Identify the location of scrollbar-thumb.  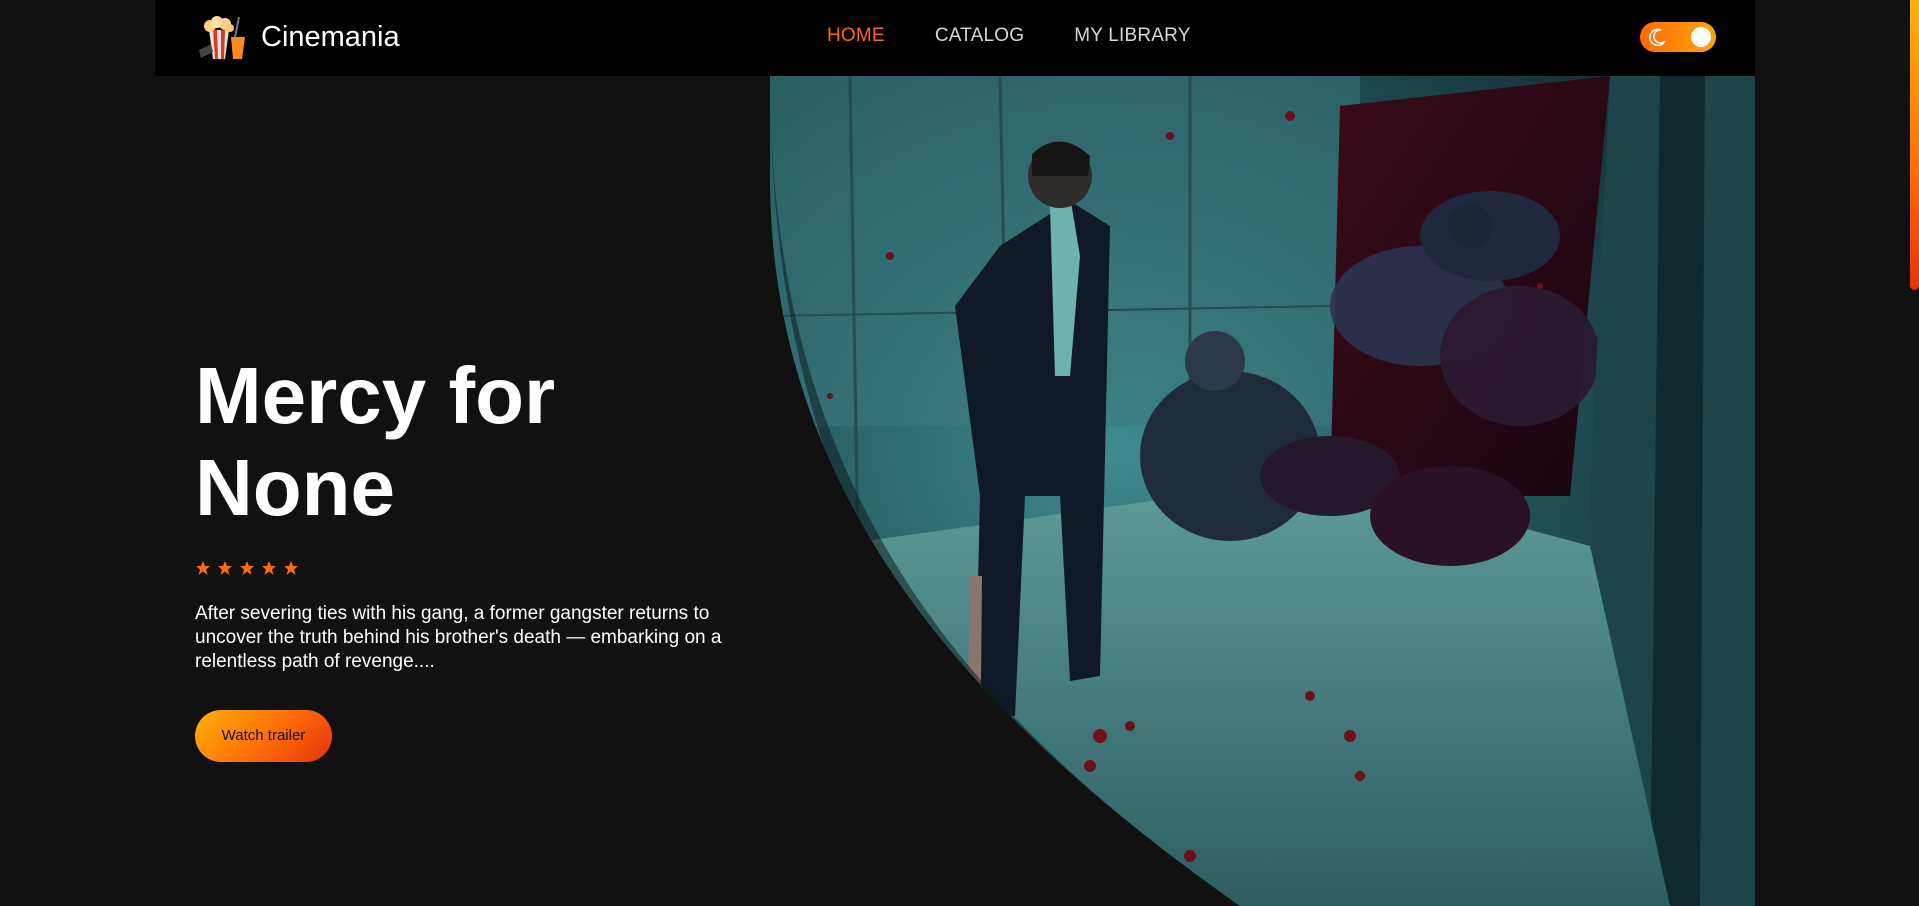
(1914, 145).